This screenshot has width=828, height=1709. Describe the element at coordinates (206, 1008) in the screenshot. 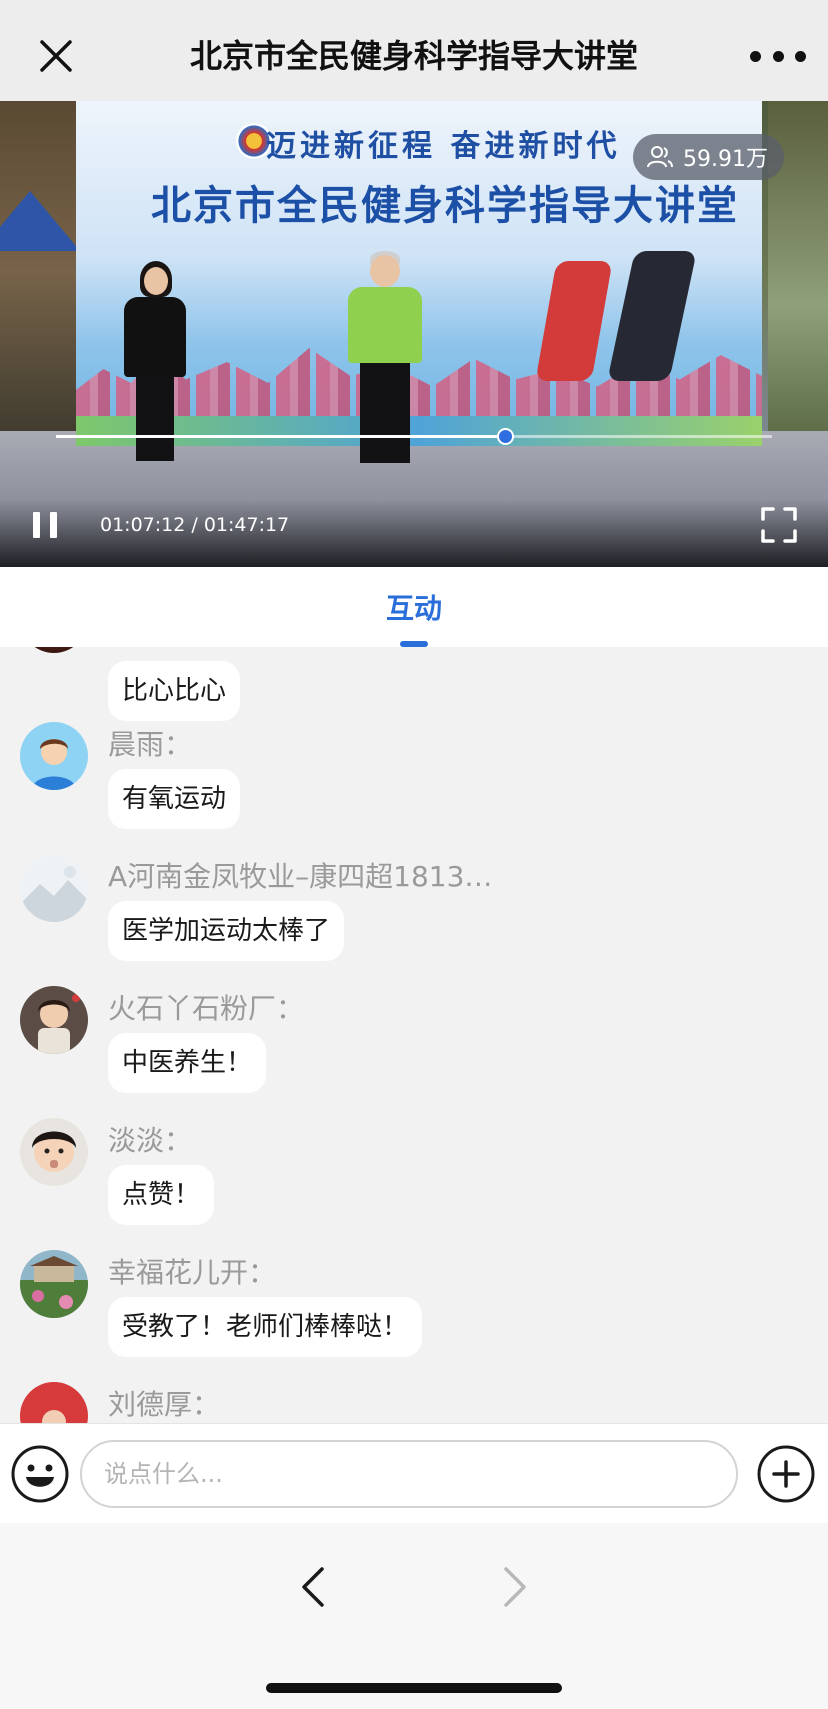

I see `chat-username: 火石丫石粉厂：` at that location.